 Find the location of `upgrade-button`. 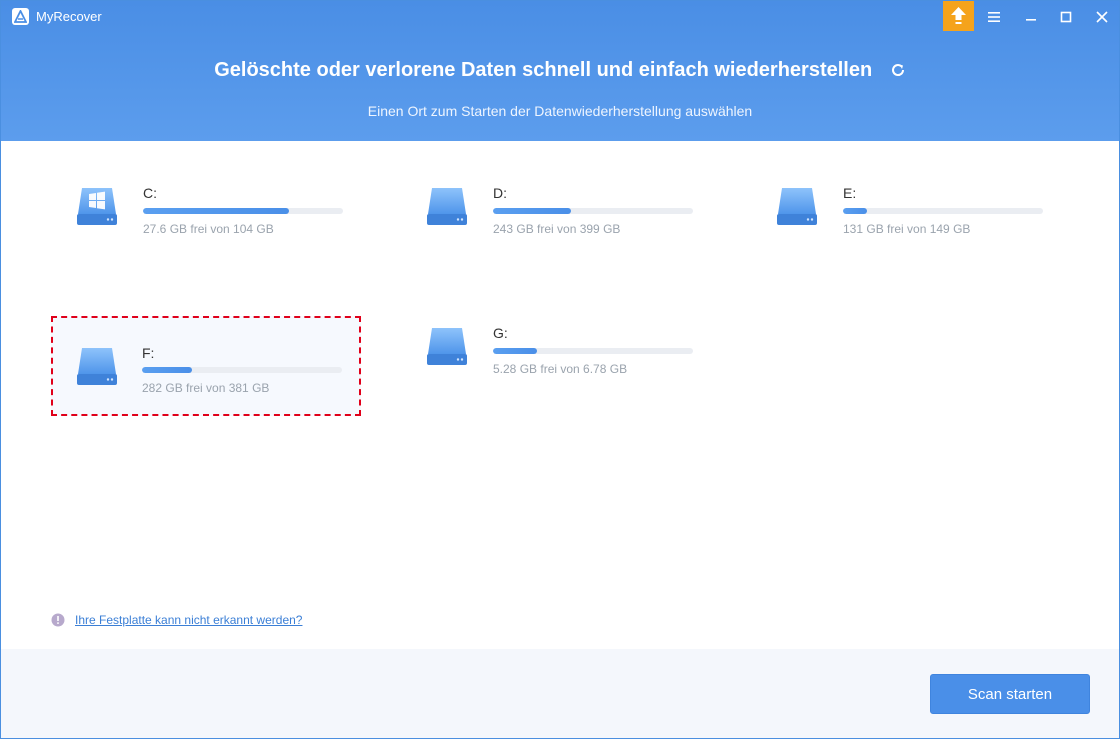

upgrade-button is located at coordinates (958, 16).